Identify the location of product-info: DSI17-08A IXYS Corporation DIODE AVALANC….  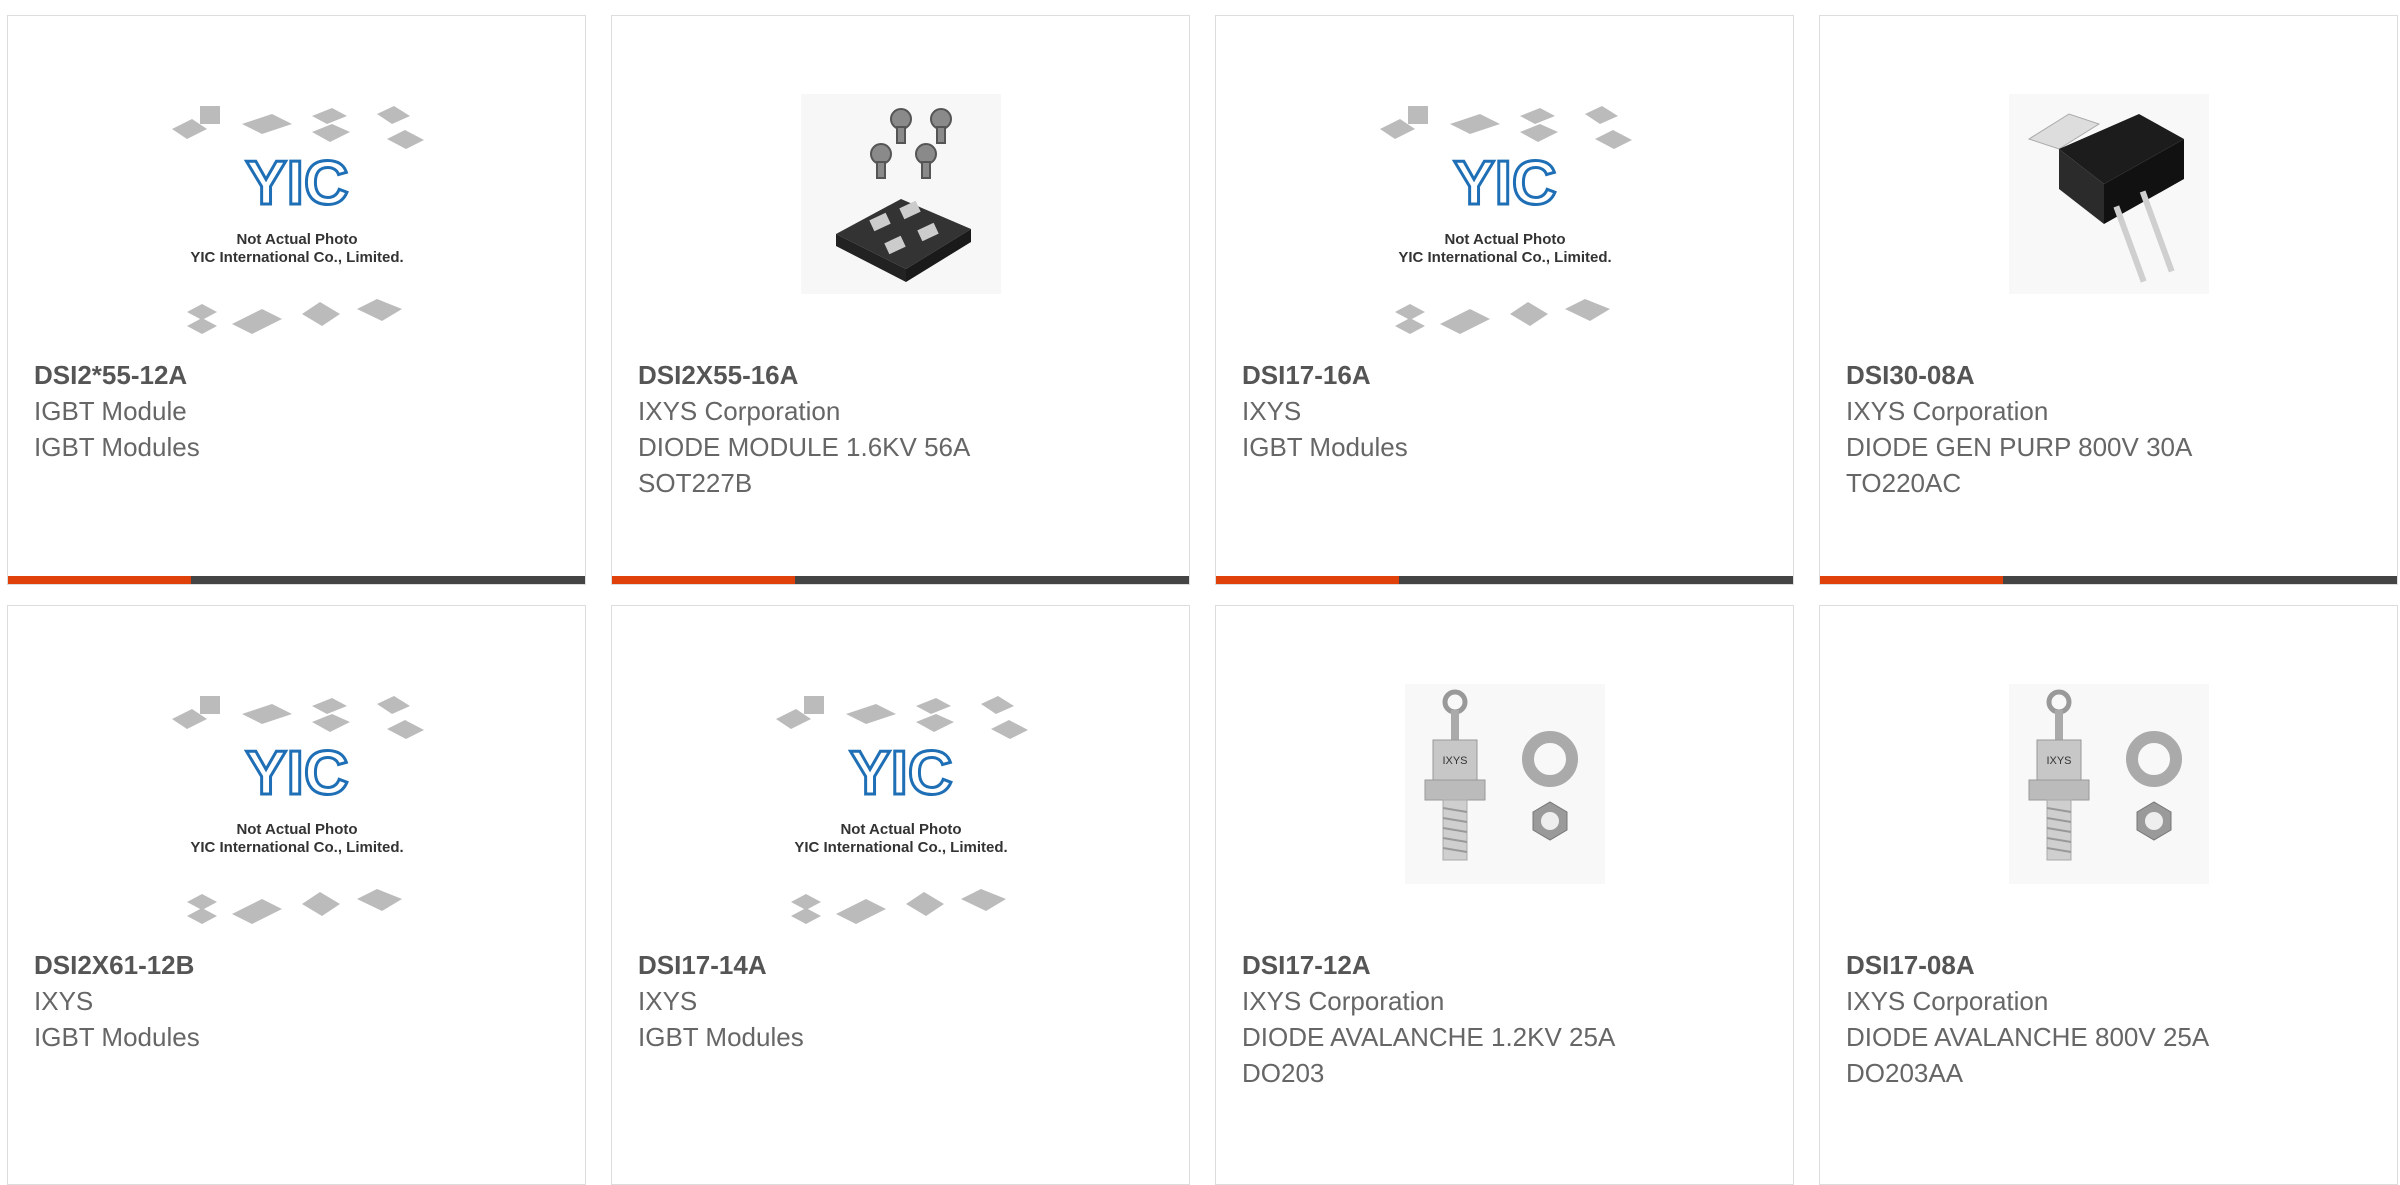
(2111, 1019).